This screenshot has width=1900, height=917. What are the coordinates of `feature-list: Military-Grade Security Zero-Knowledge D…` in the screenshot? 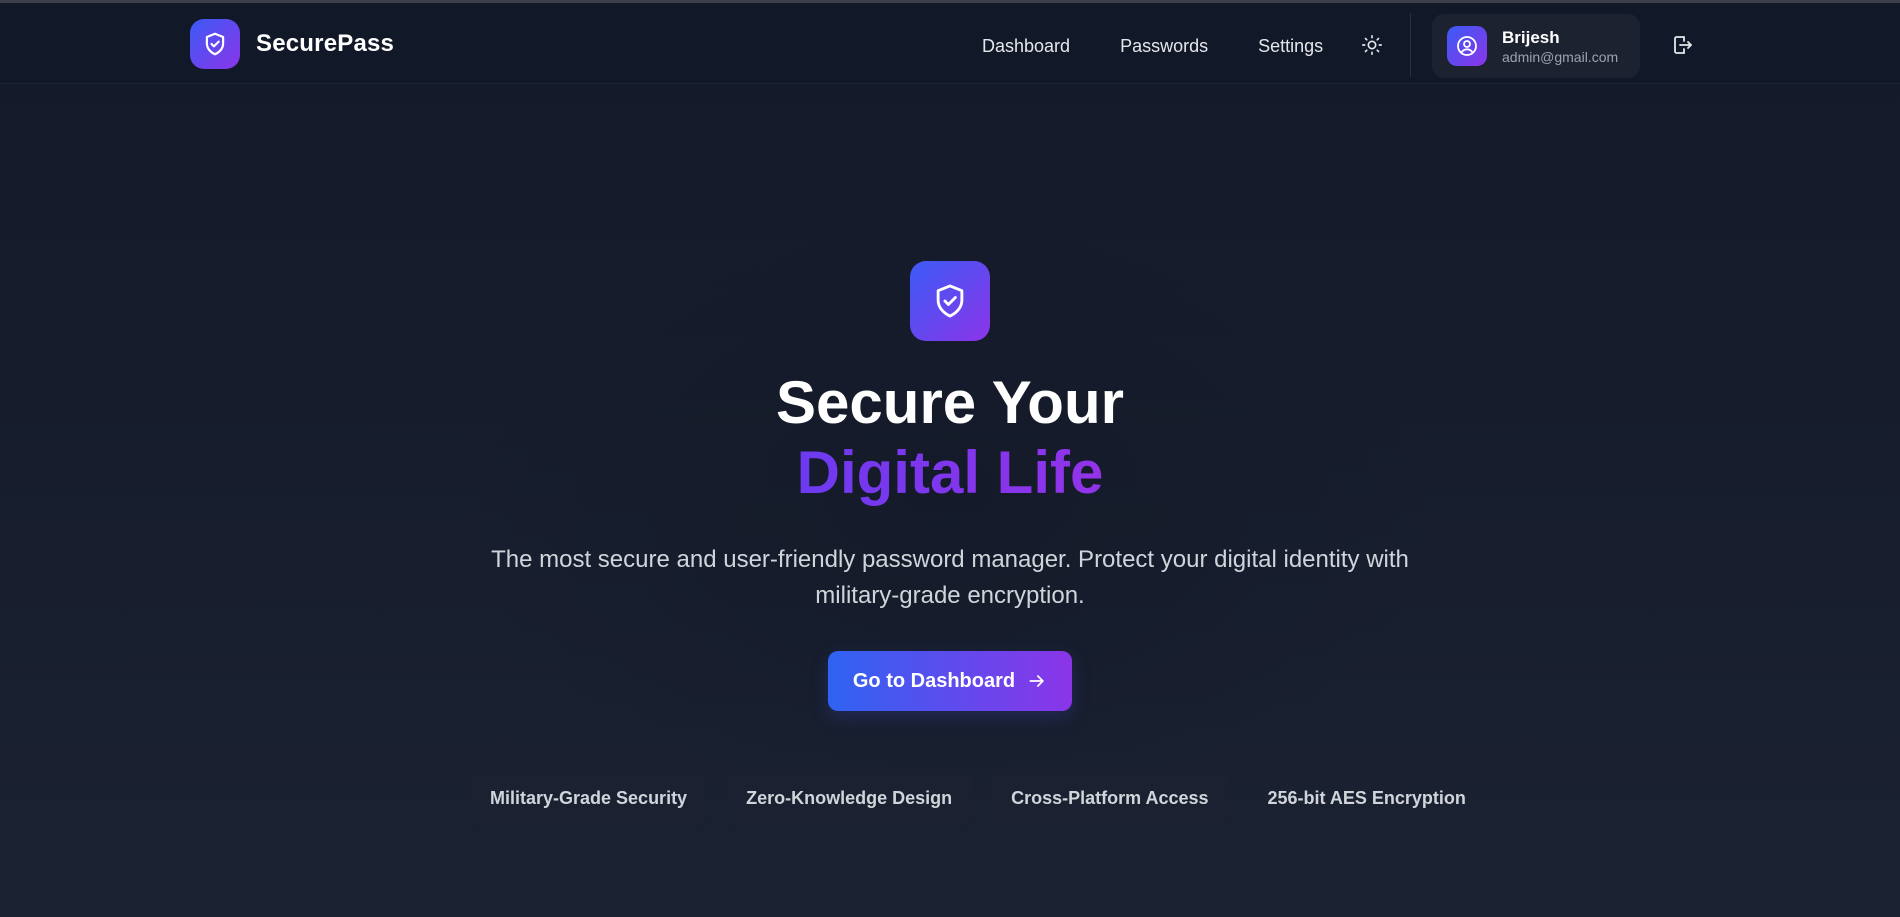 It's located at (978, 798).